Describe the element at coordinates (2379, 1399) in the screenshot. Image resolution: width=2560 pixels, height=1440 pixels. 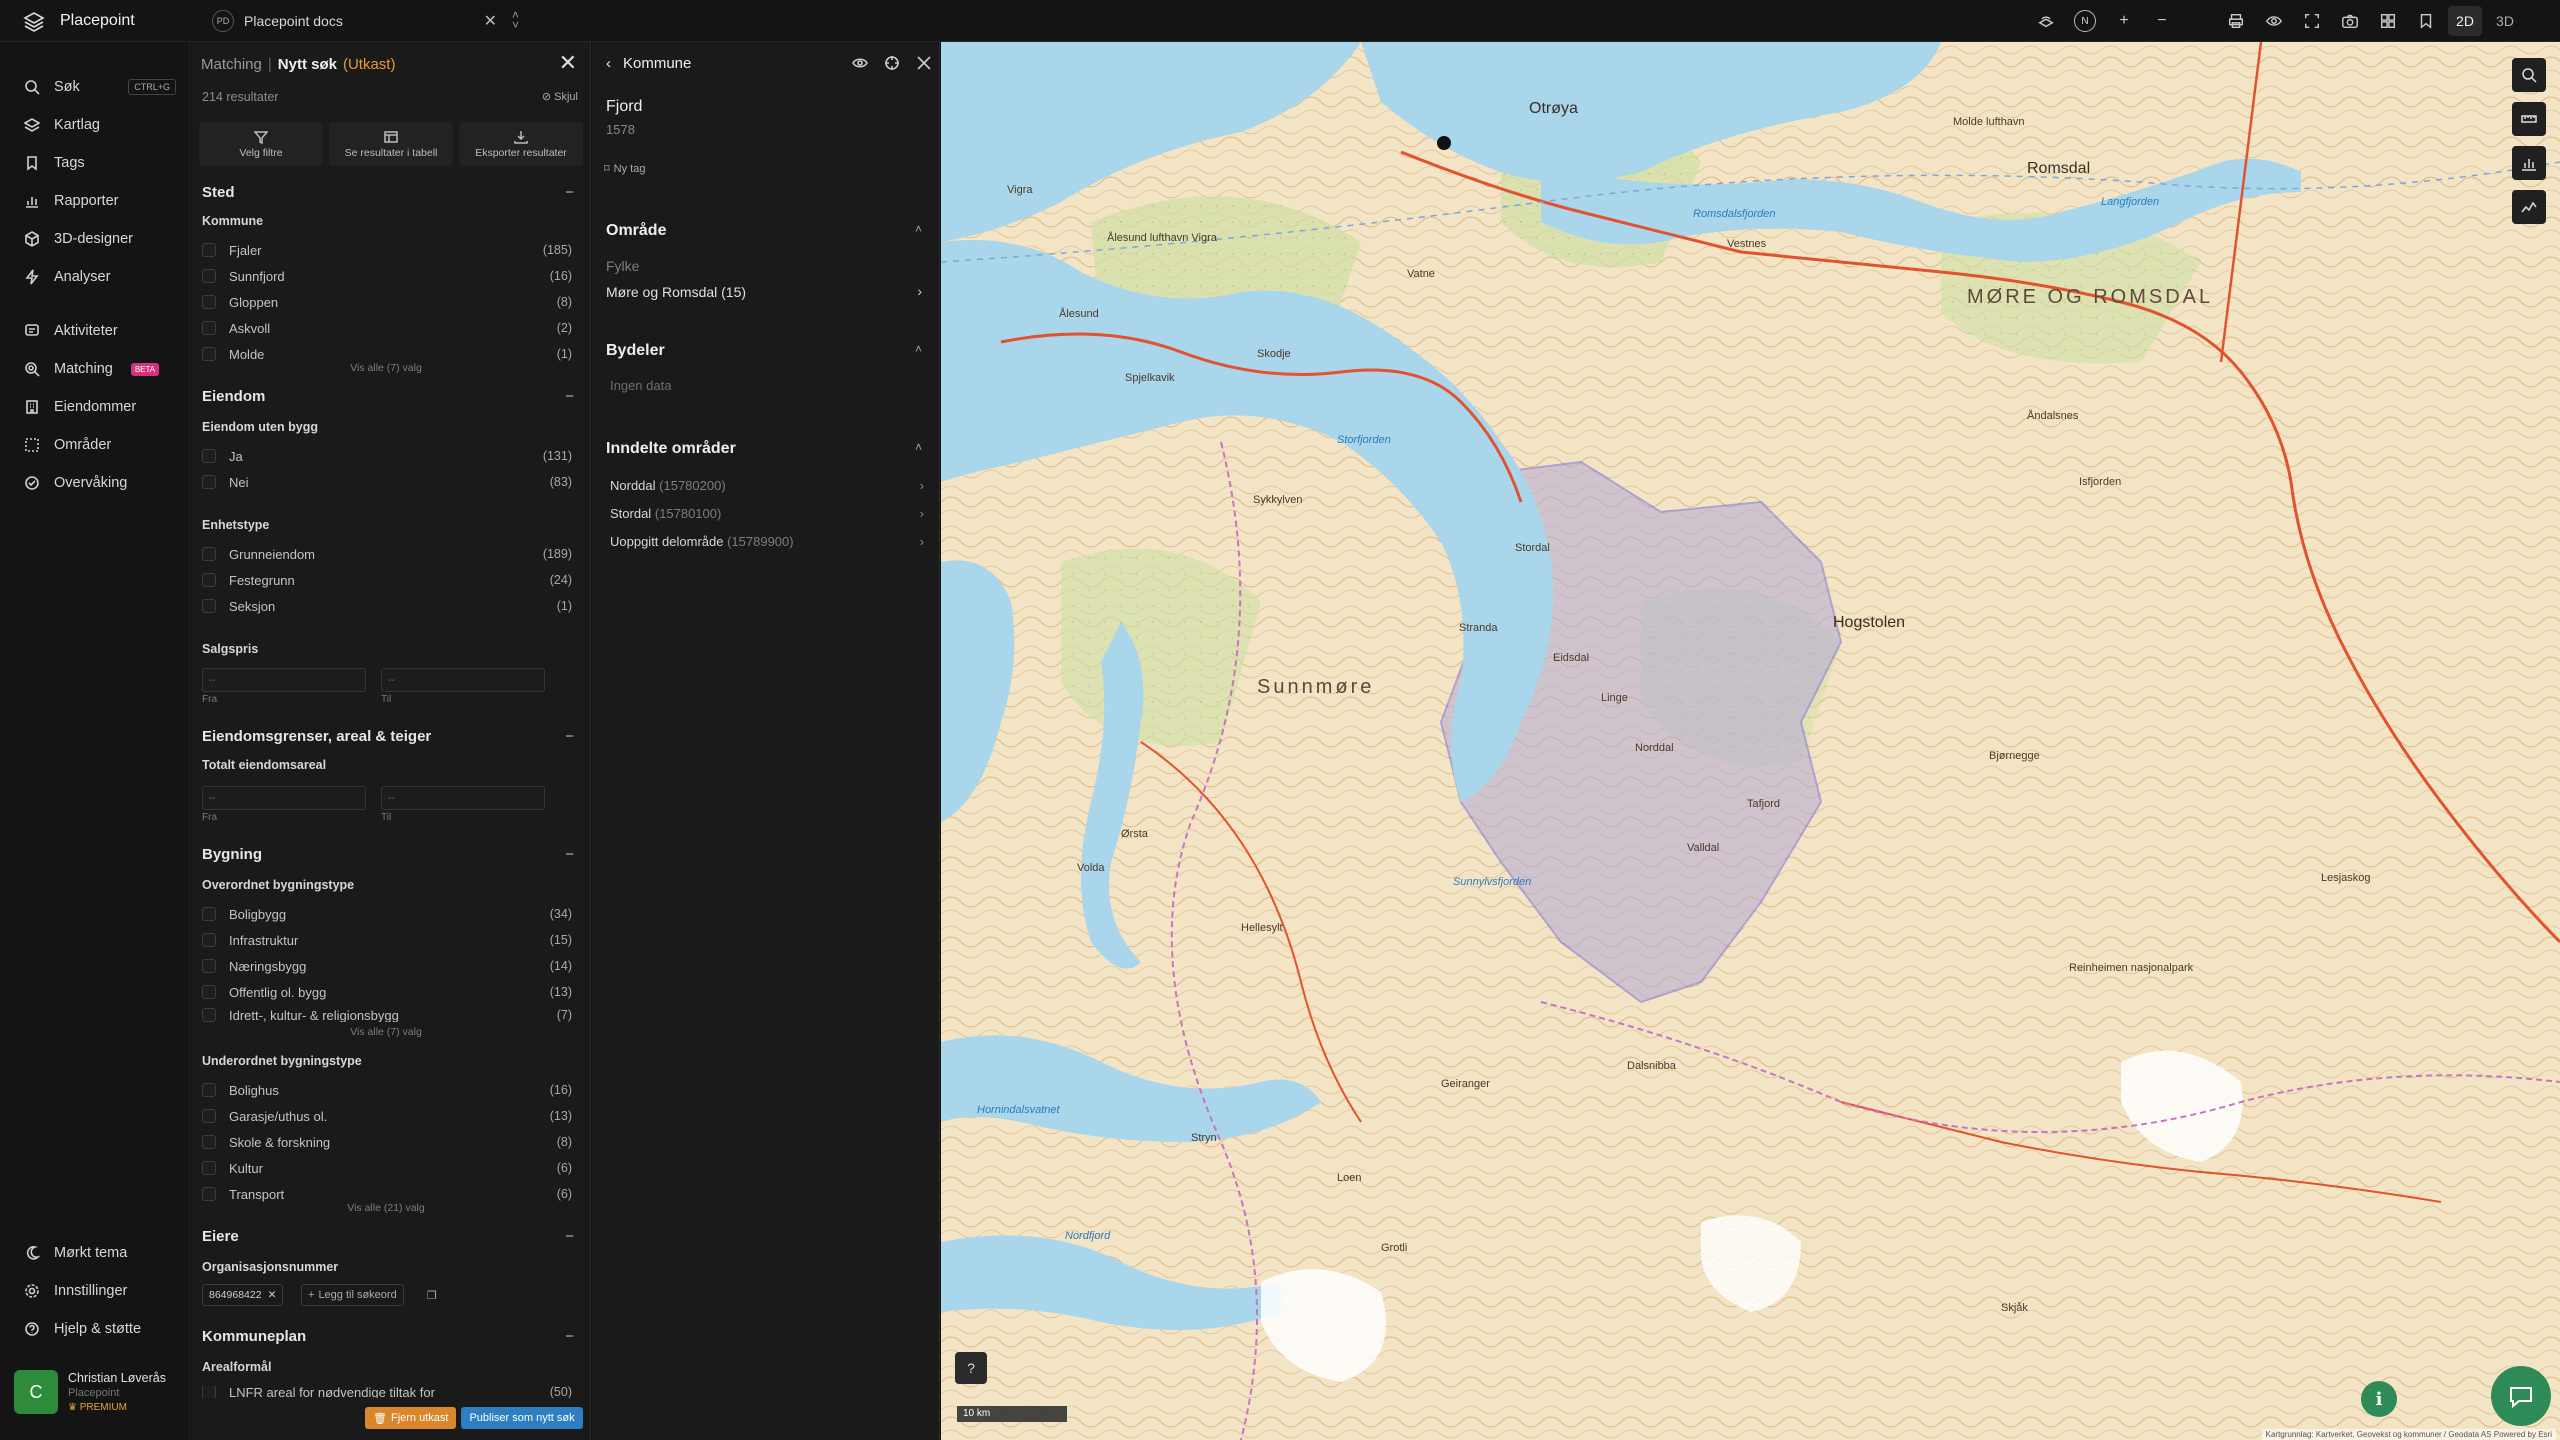
I see `info-button: i` at that location.